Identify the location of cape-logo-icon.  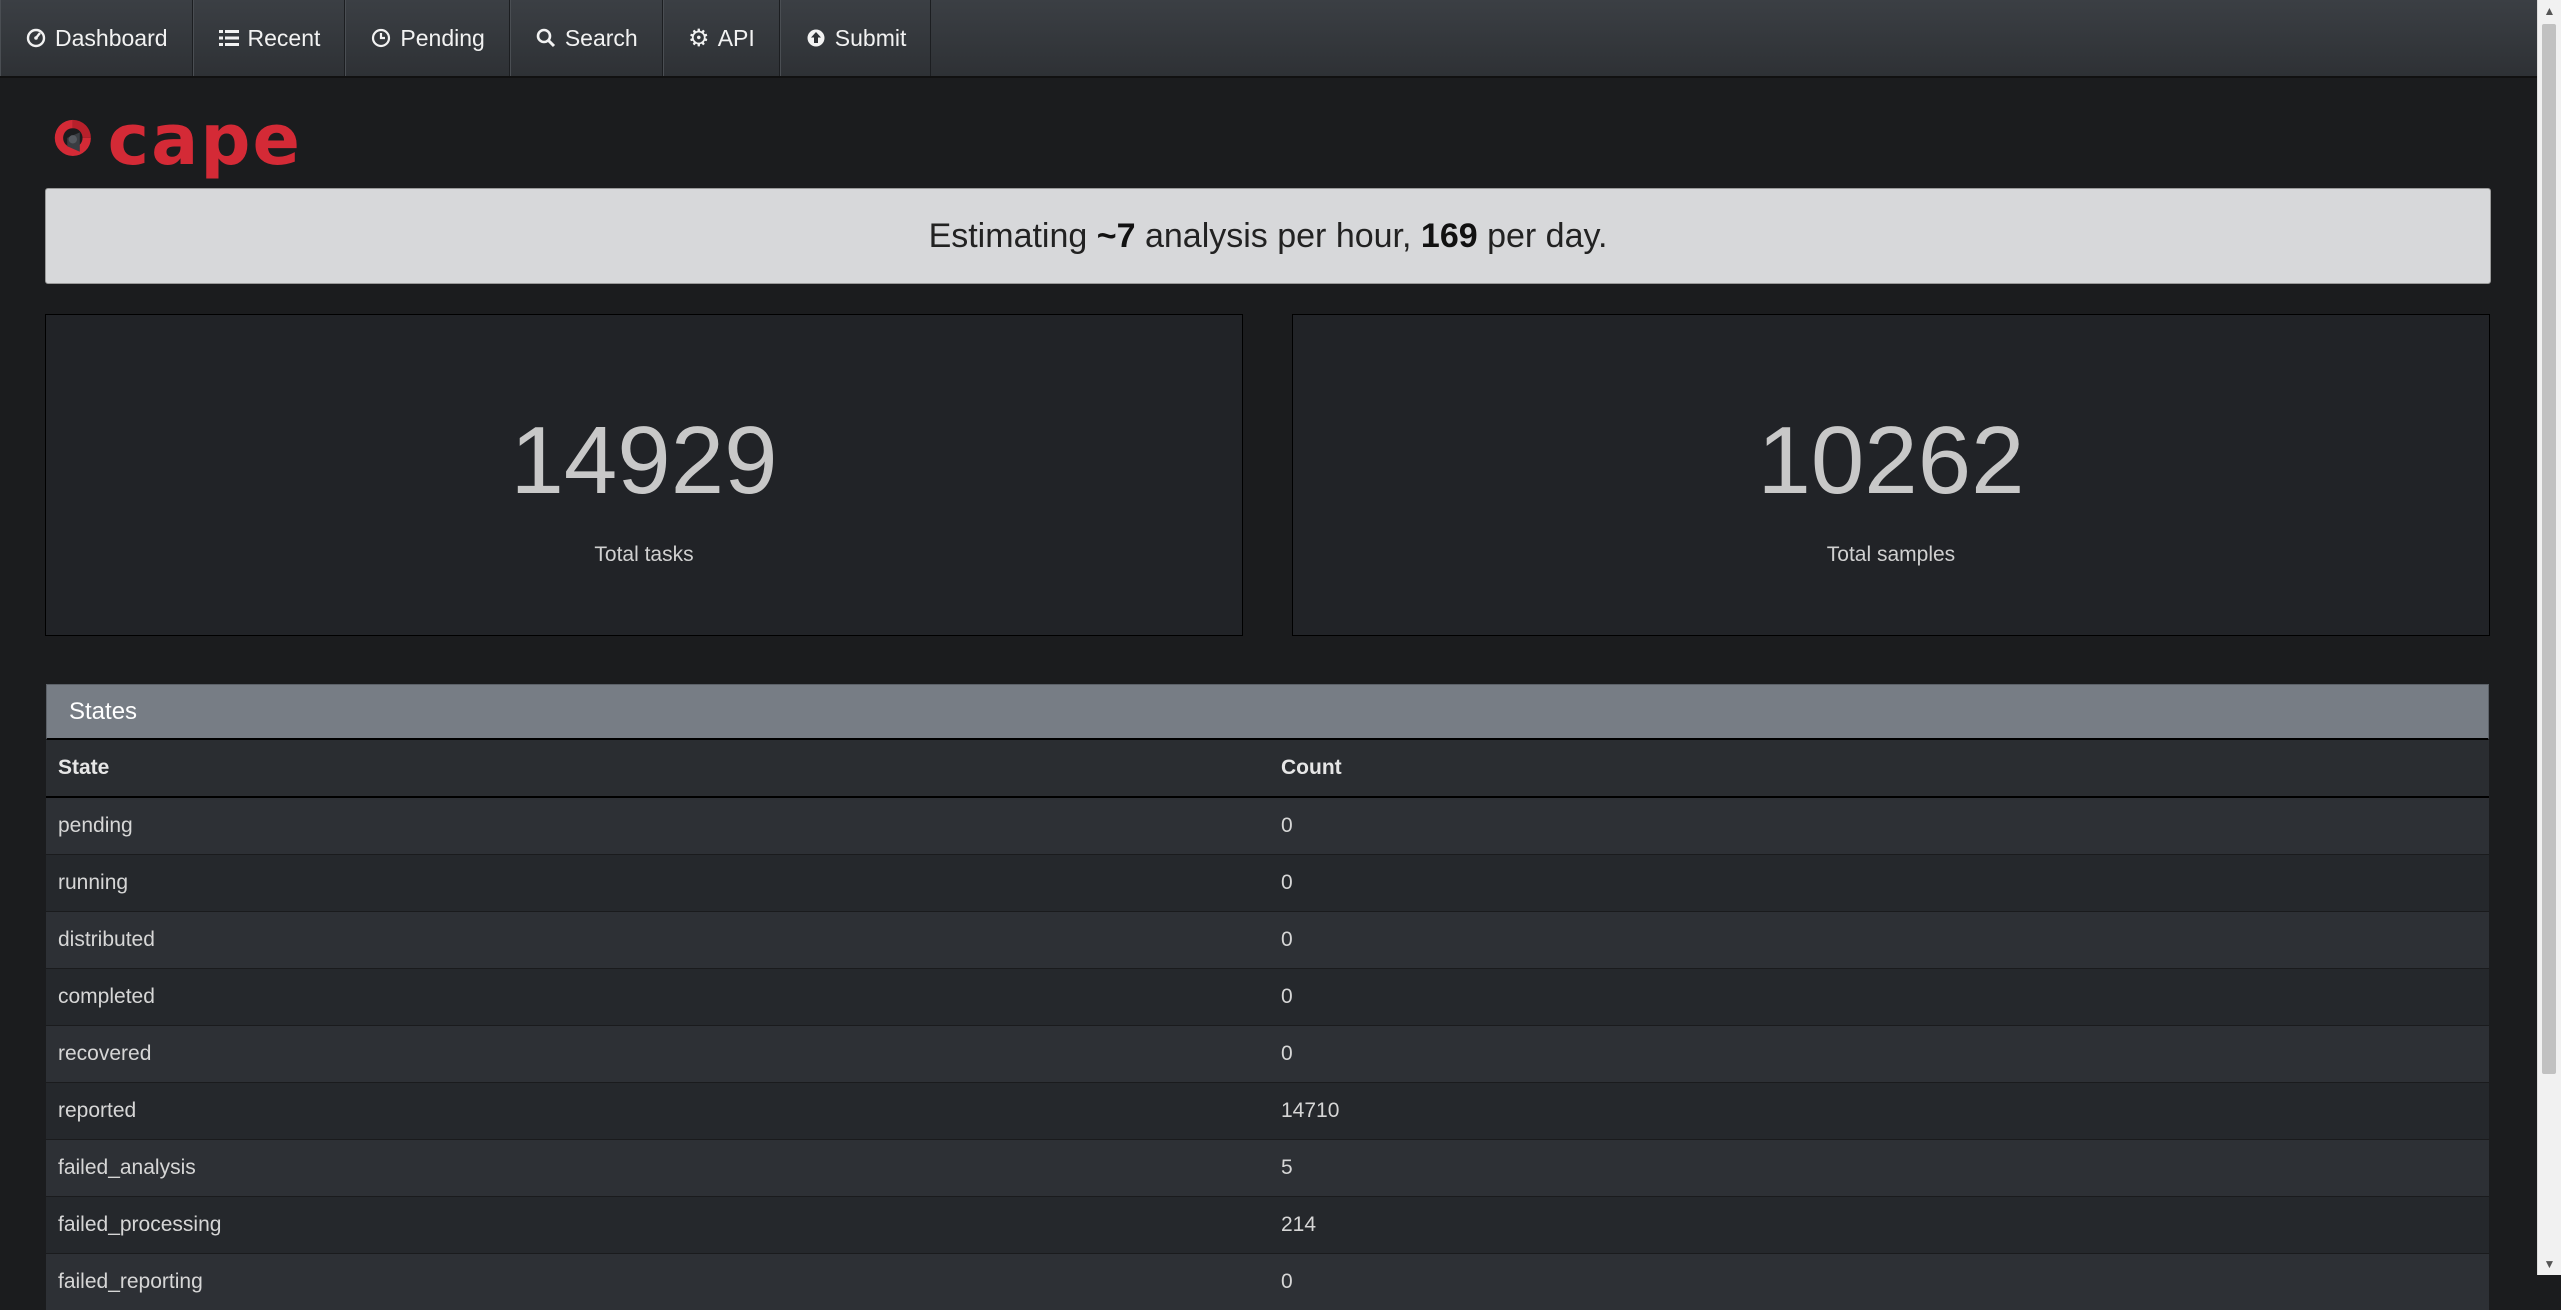
(73, 140).